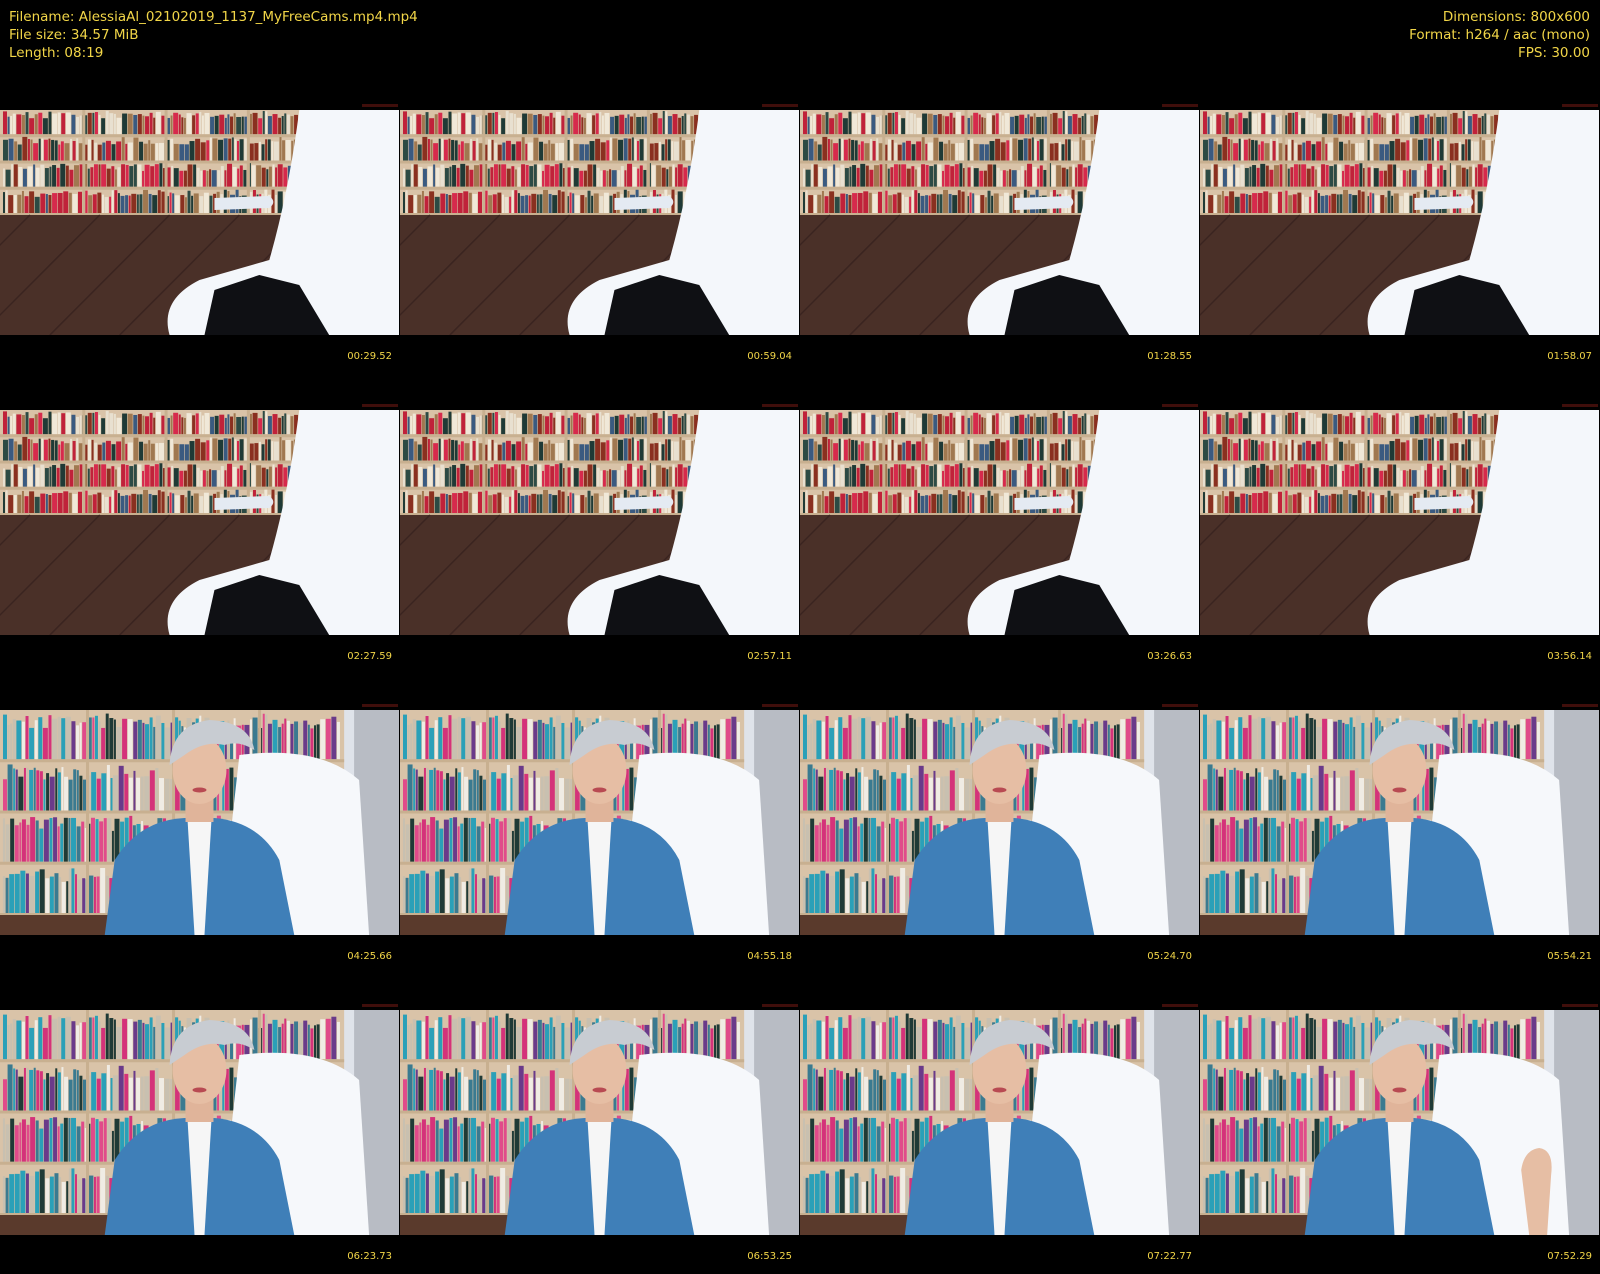  Describe the element at coordinates (769, 356) in the screenshot. I see `timestamp-label: 00:59.04` at that location.